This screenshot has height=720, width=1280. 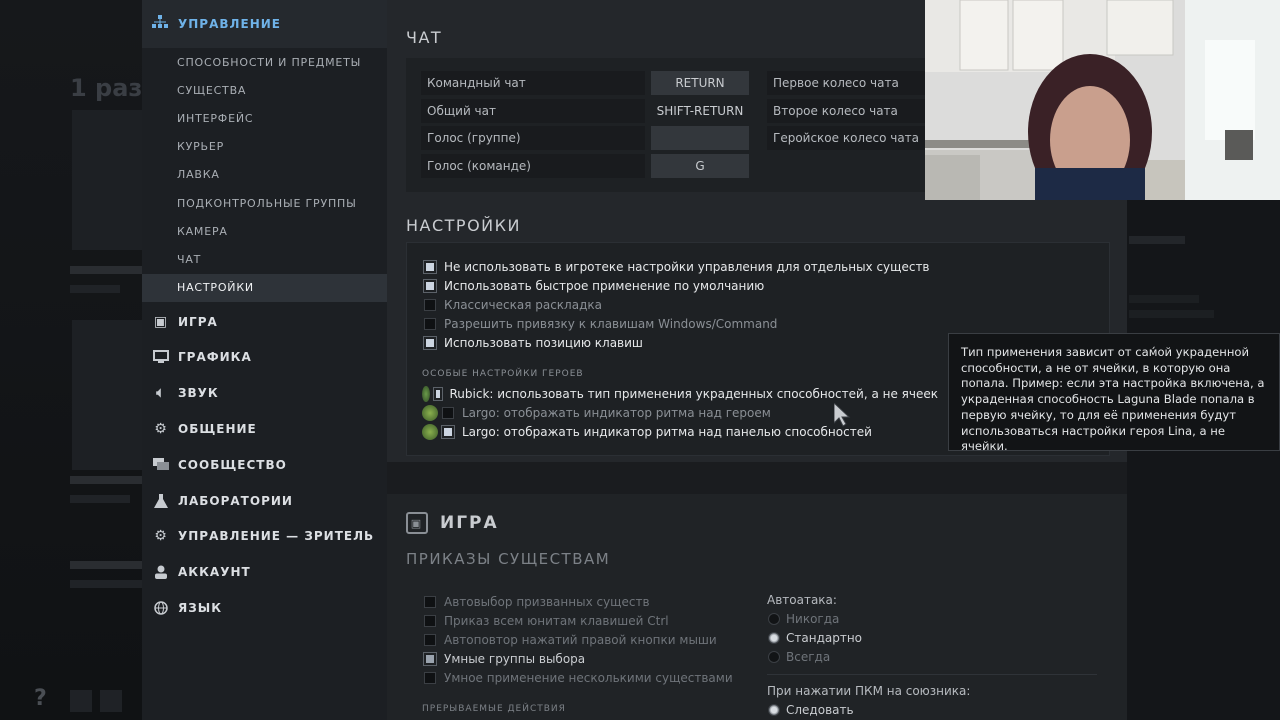 I want to click on option-label: Умное применение несколькими существами, so click(x=588, y=678).